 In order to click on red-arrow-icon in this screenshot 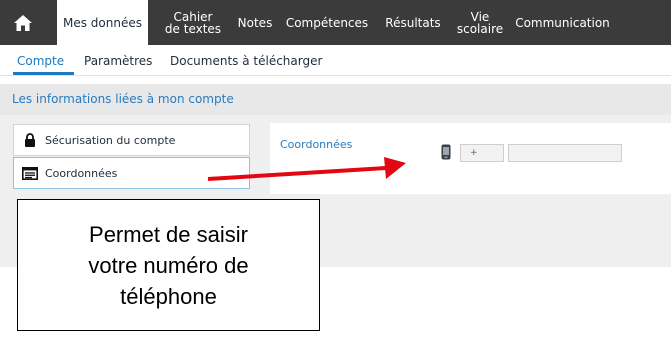, I will do `click(306, 169)`.